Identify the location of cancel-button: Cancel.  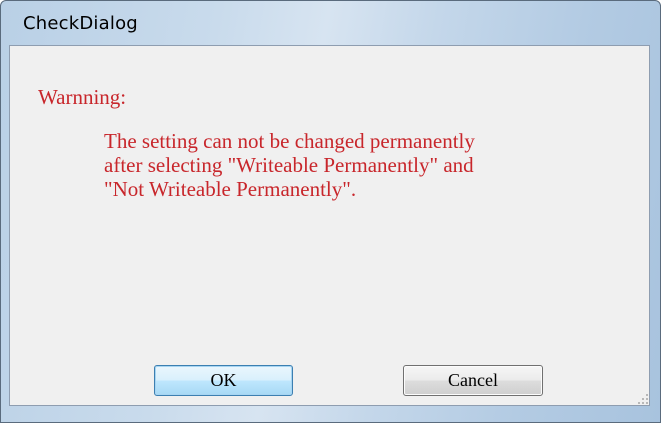
(473, 380).